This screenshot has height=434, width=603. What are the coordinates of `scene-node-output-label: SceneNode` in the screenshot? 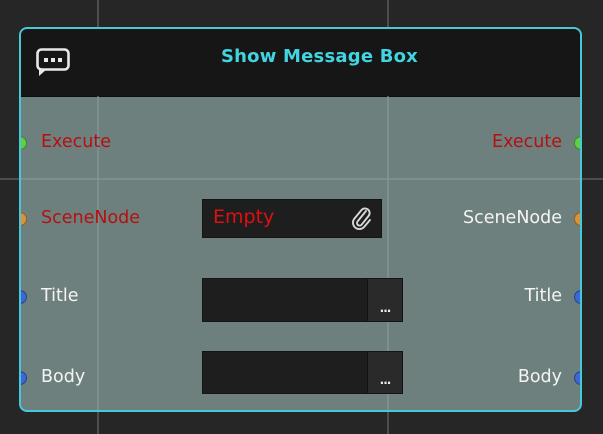 It's located at (512, 218).